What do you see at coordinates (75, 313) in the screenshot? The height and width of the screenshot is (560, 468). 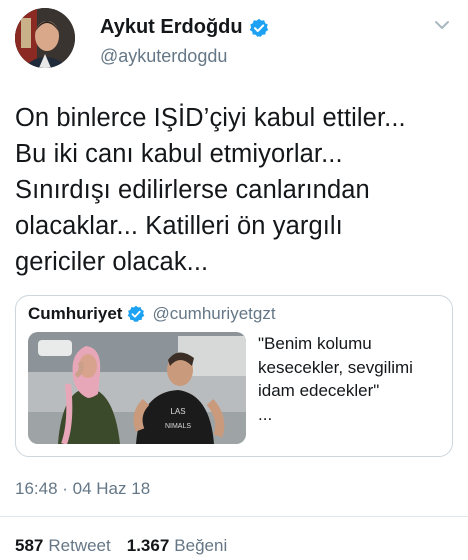 I see `quoted-author-name: Cumhuriyet` at bounding box center [75, 313].